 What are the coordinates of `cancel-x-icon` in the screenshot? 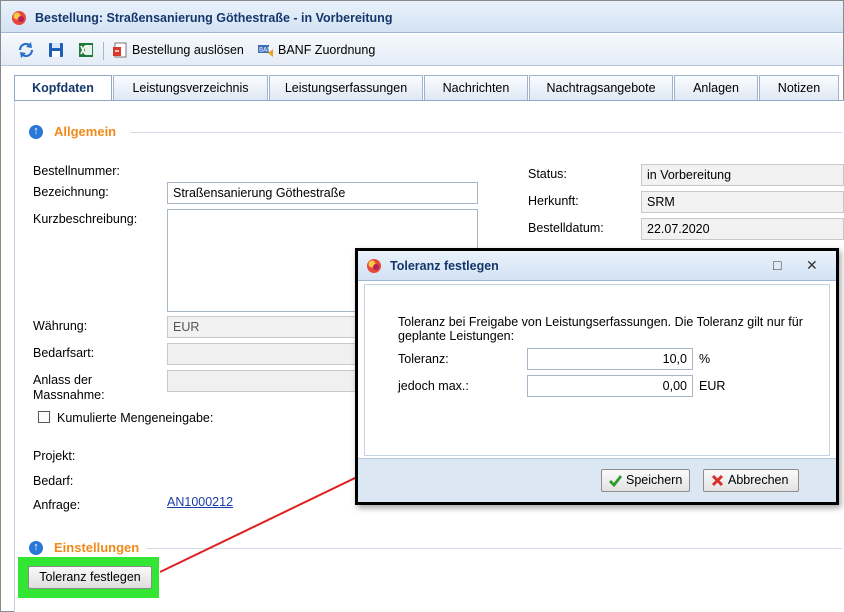 It's located at (717, 480).